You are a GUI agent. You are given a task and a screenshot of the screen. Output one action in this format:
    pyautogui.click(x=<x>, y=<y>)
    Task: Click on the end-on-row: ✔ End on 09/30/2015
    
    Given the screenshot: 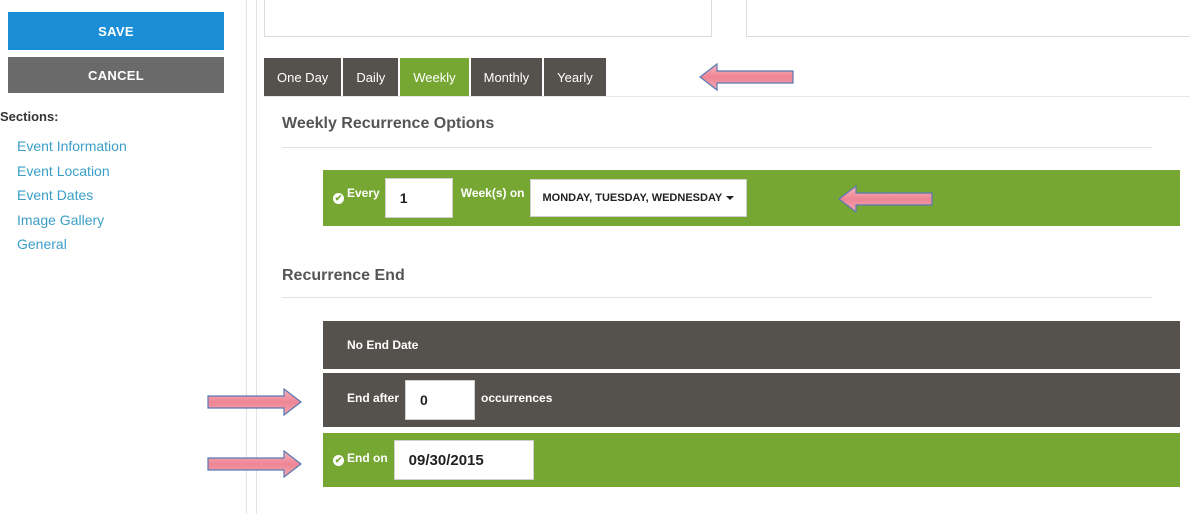 What is the action you would take?
    pyautogui.click(x=751, y=460)
    